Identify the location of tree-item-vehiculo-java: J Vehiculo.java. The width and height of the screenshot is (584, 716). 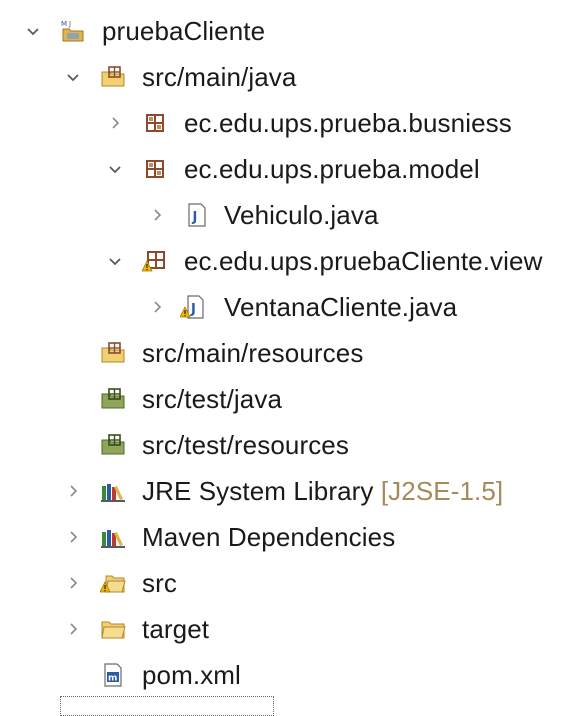
(292, 215).